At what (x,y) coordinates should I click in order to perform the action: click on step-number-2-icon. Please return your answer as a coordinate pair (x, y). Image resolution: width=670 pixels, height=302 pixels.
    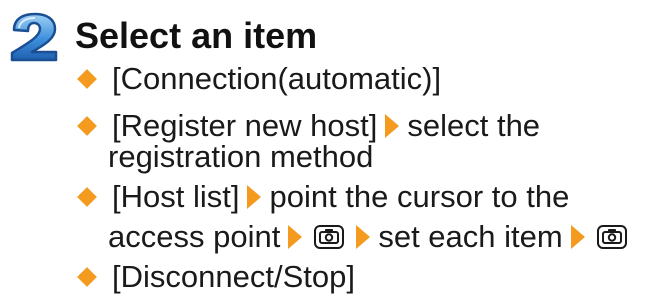
    Looking at the image, I should click on (34, 37).